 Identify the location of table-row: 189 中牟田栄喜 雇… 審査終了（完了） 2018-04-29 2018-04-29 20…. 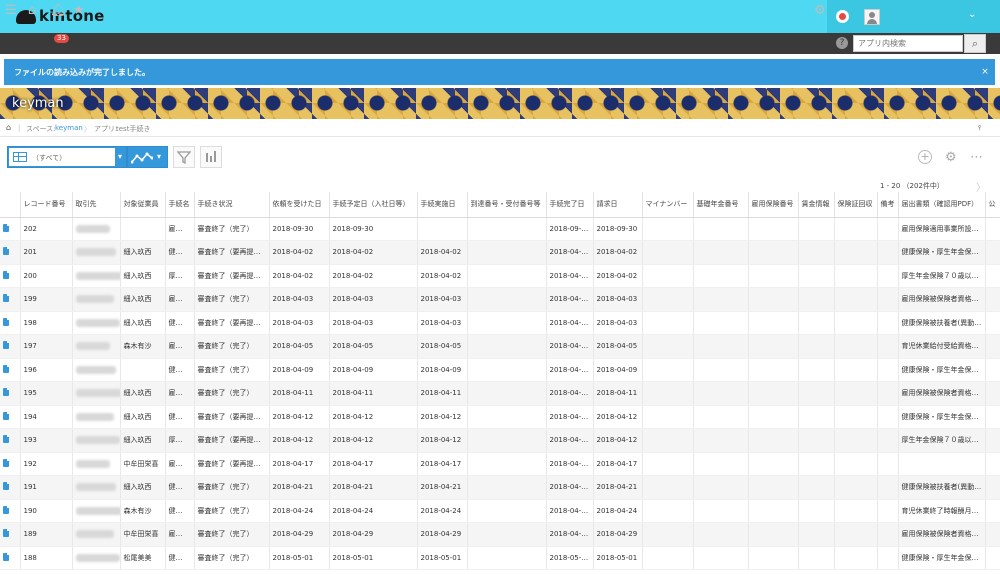
(500, 534).